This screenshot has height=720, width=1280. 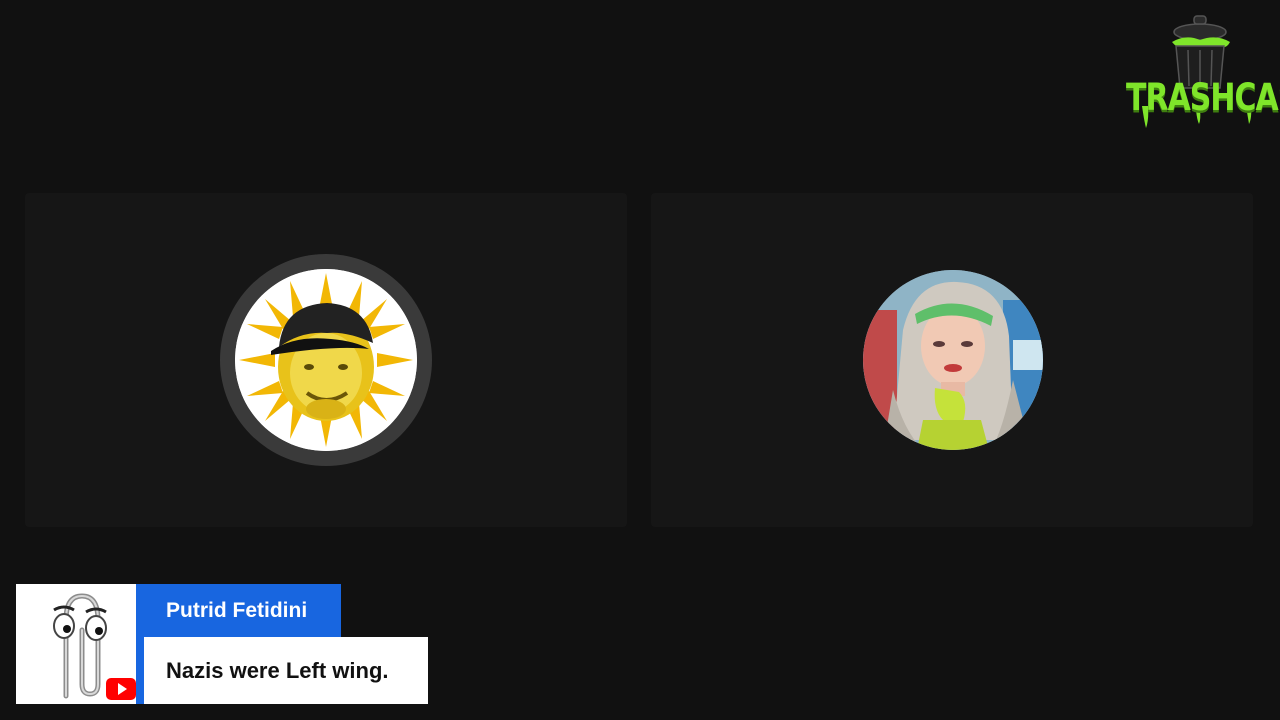 I want to click on sun-face-avatar, so click(x=326, y=360).